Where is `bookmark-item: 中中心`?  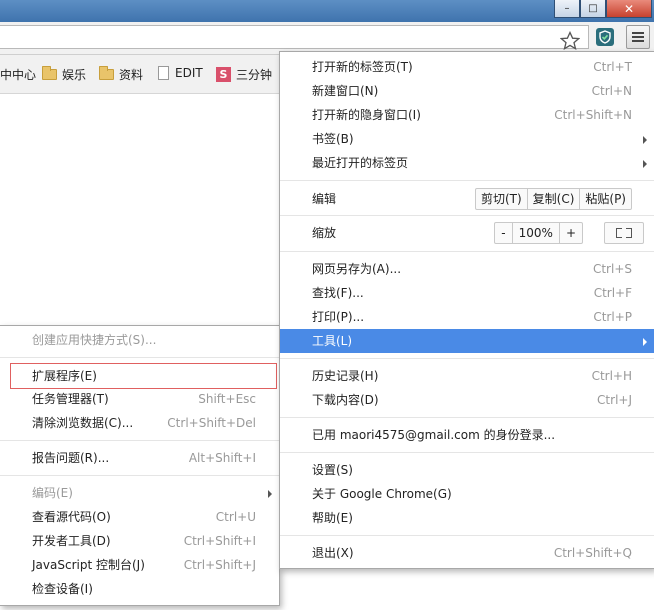
bookmark-item: 中中心 is located at coordinates (18, 74).